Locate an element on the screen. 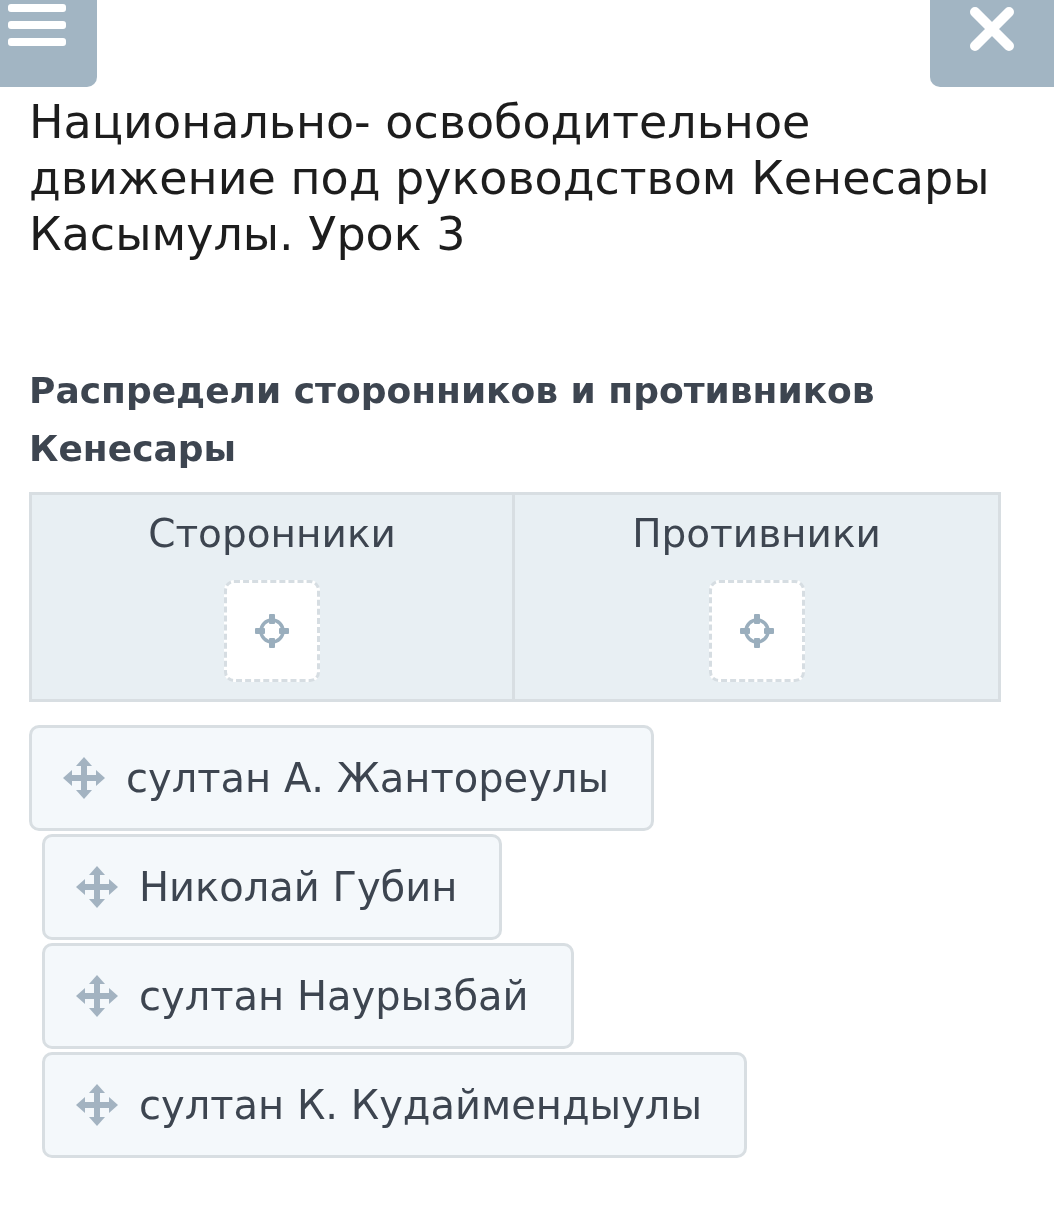  close-button is located at coordinates (992, 43).